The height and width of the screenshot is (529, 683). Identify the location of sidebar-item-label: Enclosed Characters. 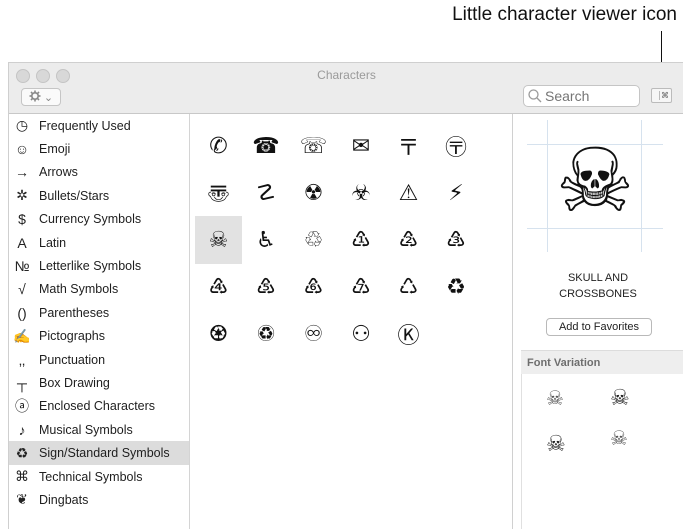
(97, 406).